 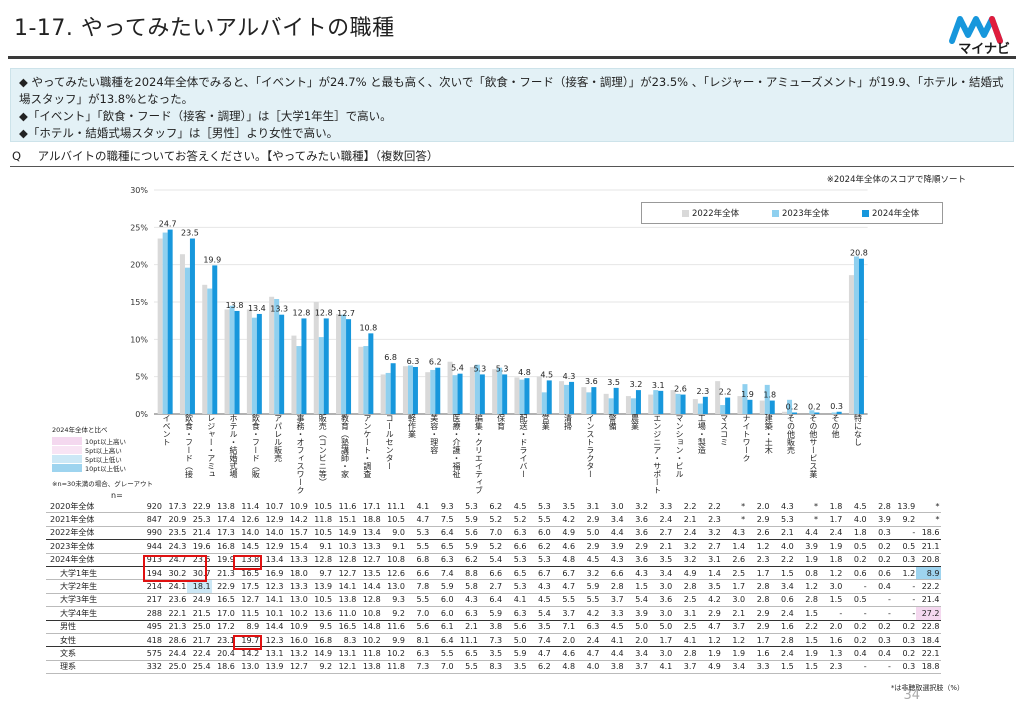 I want to click on table-cell: 5.9, so click(x=466, y=546).